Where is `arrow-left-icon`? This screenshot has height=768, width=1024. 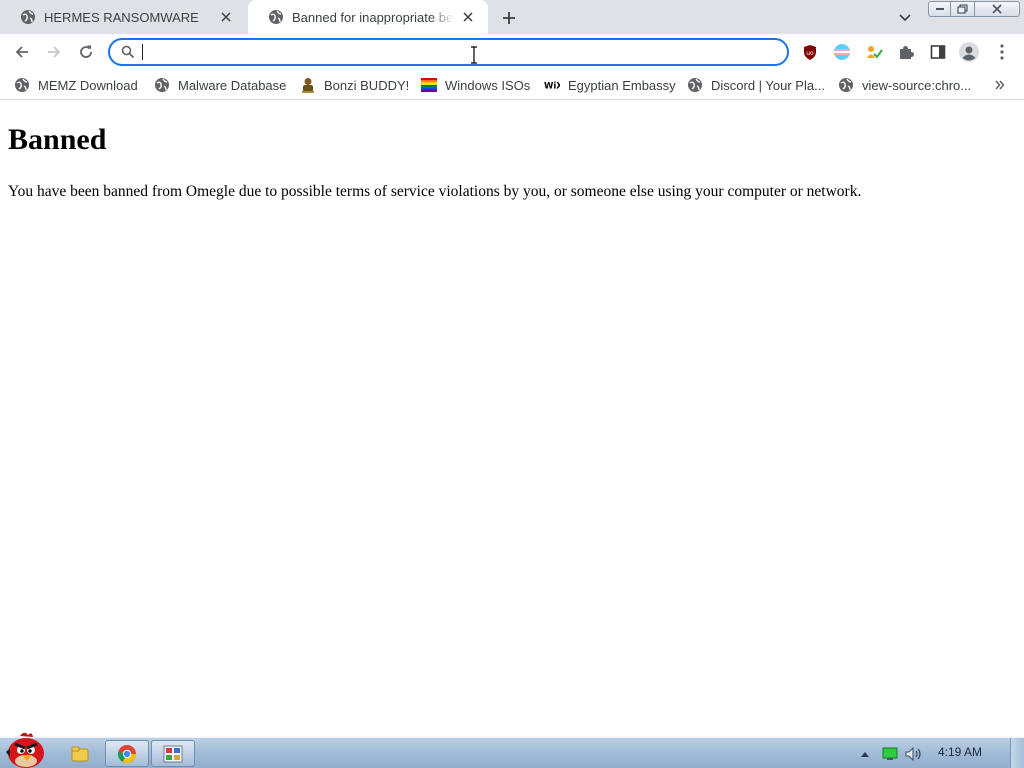 arrow-left-icon is located at coordinates (21, 52).